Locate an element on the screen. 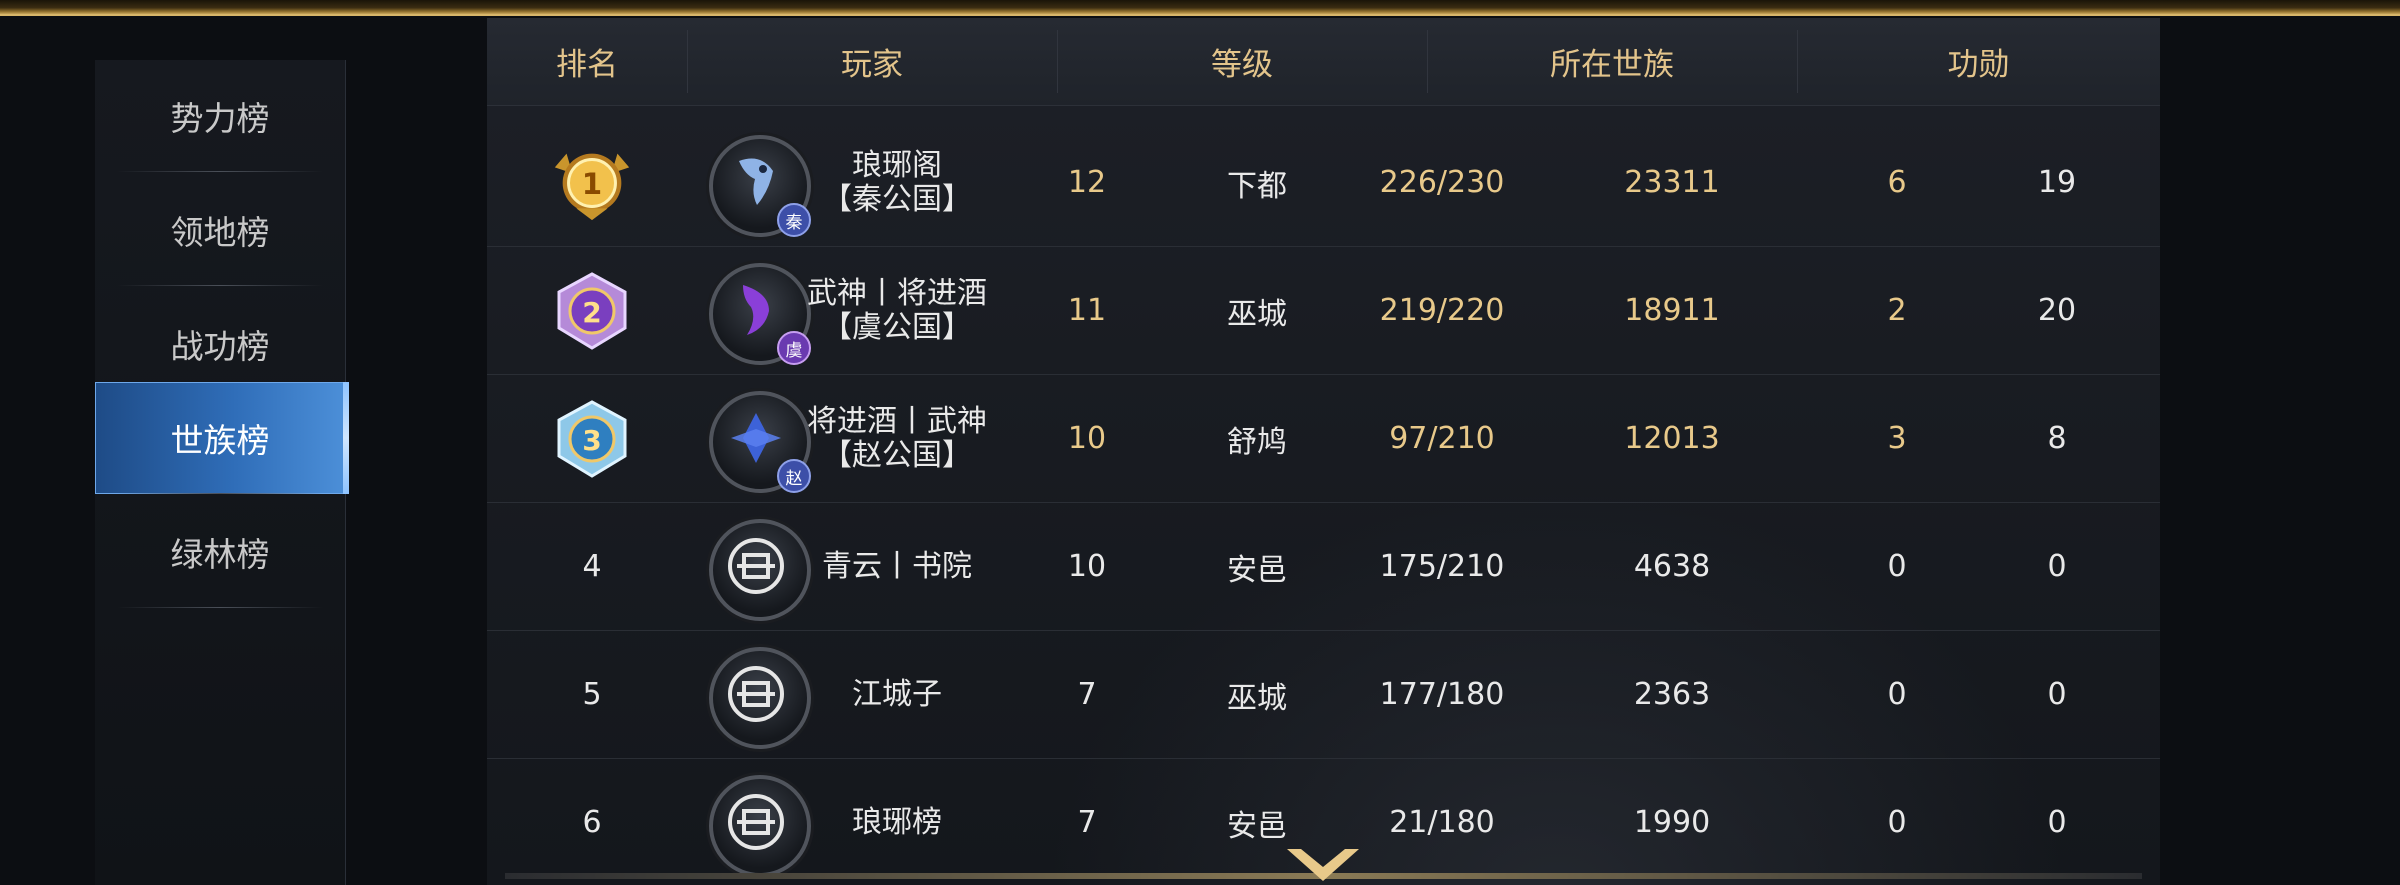 This screenshot has height=885, width=2400. merit-value: 6 is located at coordinates (1897, 182).